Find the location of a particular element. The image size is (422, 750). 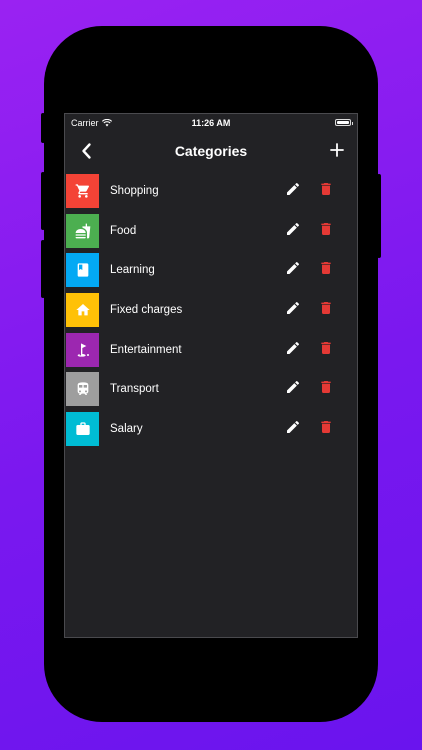

navigation-bar: Categories is located at coordinates (211, 151).